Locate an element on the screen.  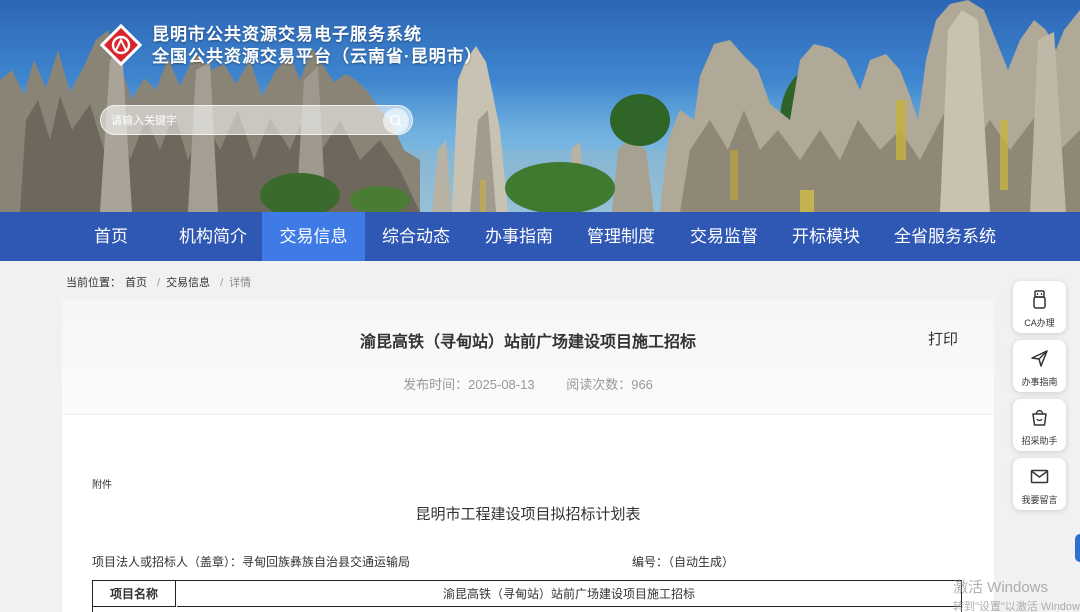
article-meta: 发布时间：2025-08-13 阅读次数：966 is located at coordinates (528, 383).